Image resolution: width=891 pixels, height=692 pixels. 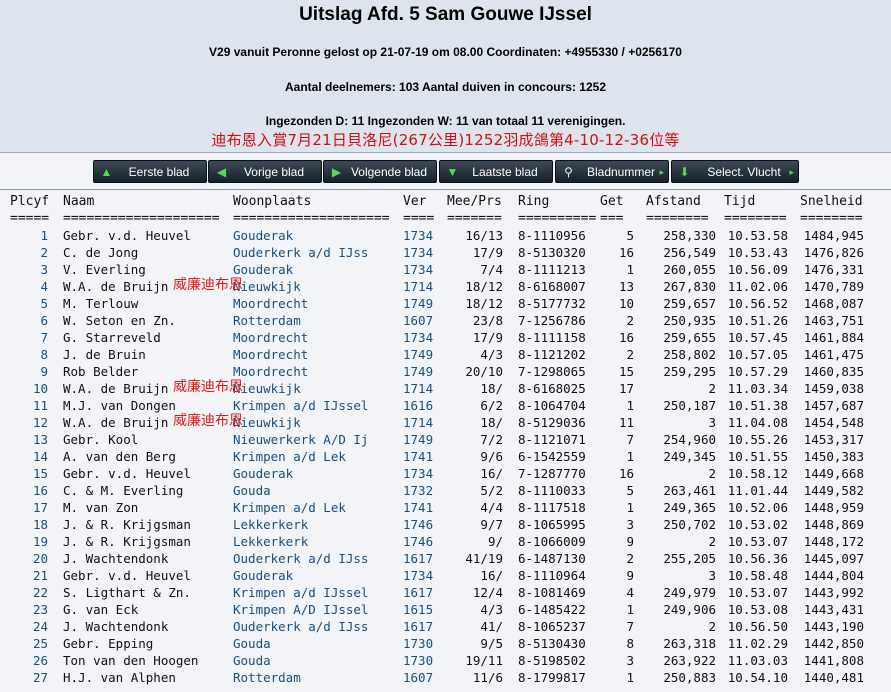 What do you see at coordinates (29, 524) in the screenshot?
I see `cell-plcyf: 18` at bounding box center [29, 524].